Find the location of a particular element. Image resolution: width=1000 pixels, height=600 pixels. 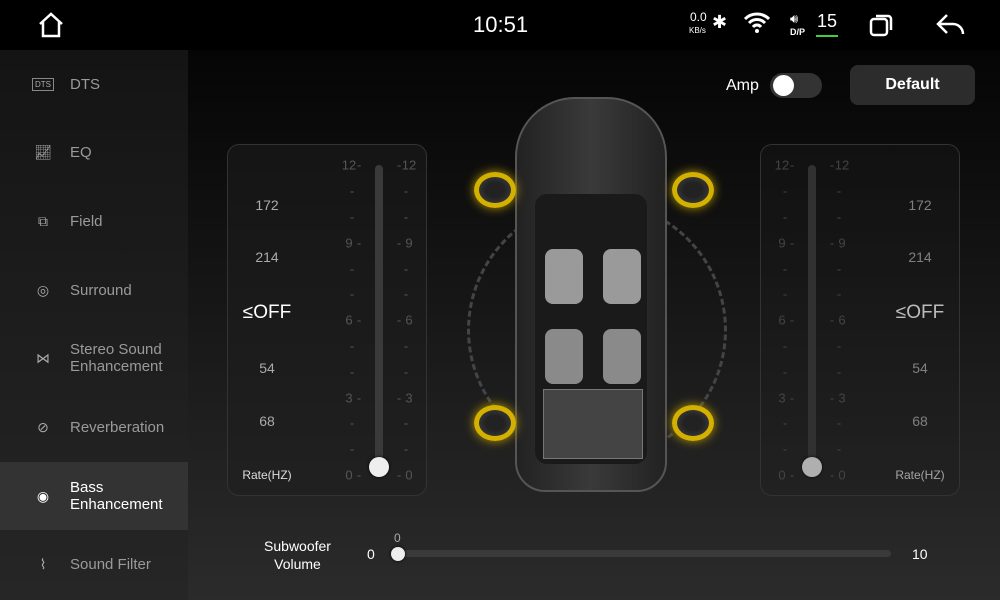

sidebar-item-reverberation: ⊘ Reverberation is located at coordinates (94, 427).